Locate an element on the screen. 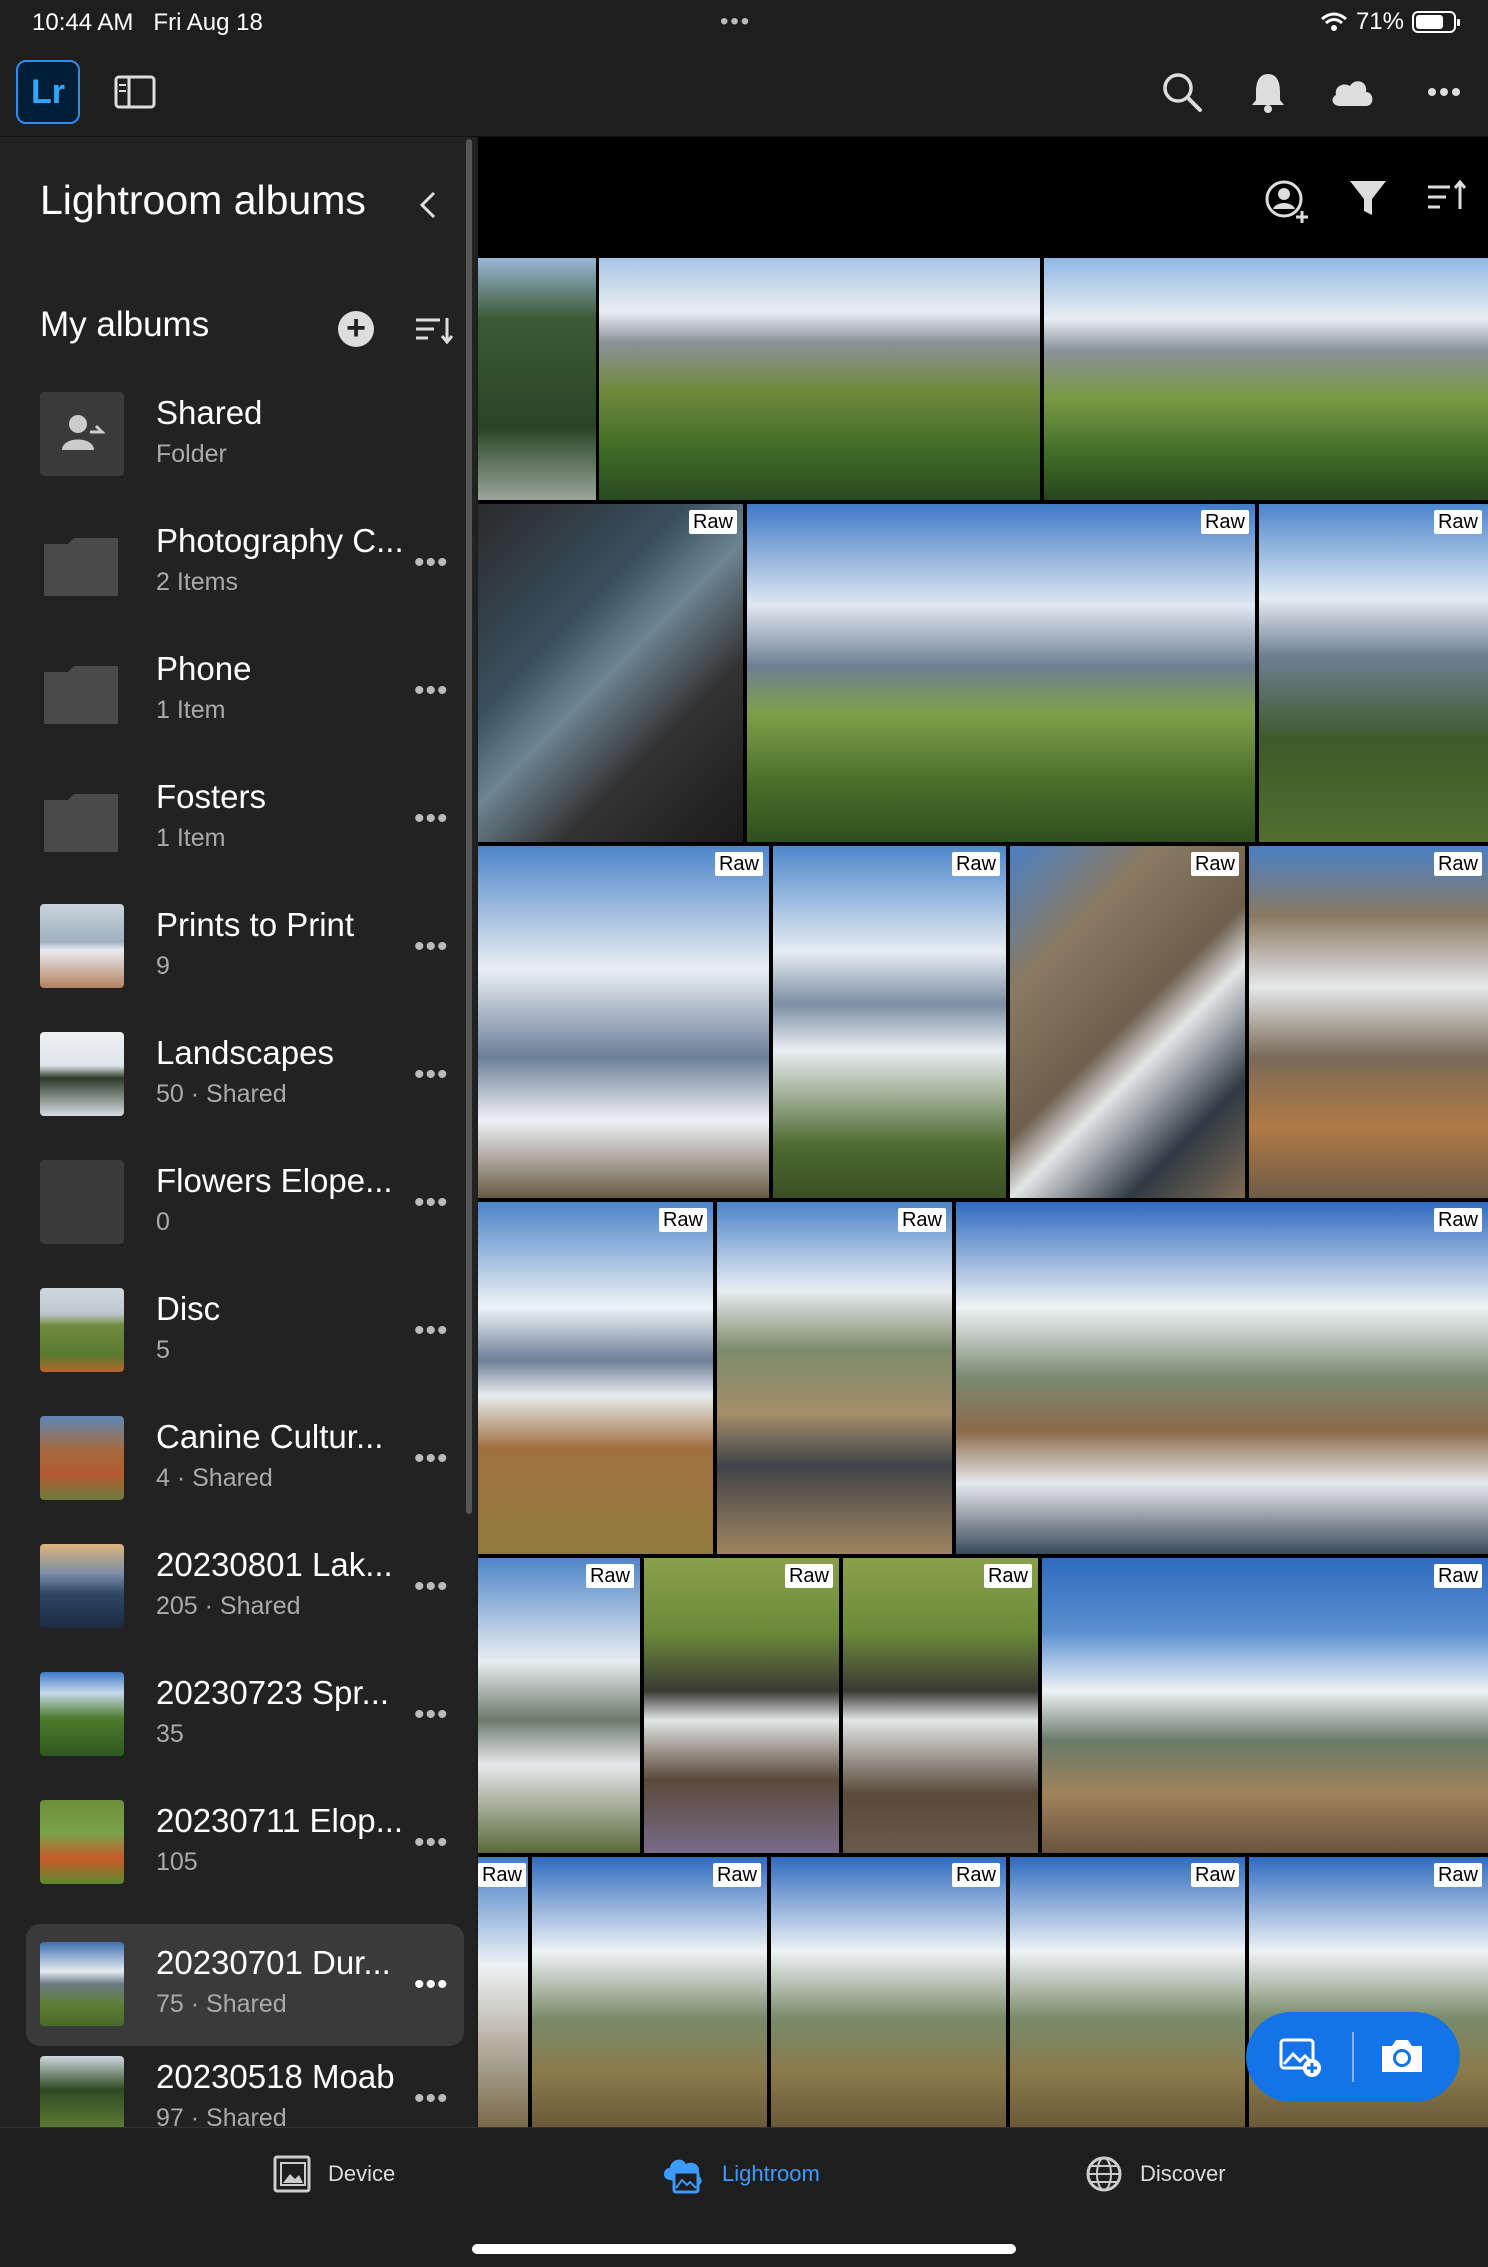 Image resolution: width=1488 pixels, height=2267 pixels. album-20230701-selected: 20230701 Dur... 75 · Shared ••• is located at coordinates (245, 1985).